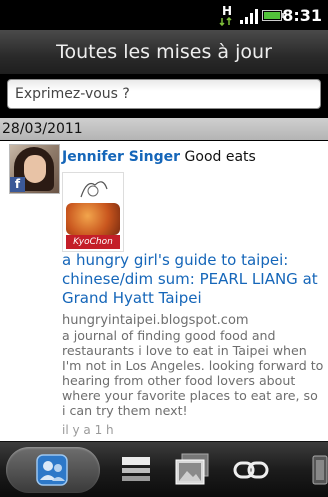 This screenshot has width=328, height=497. Describe the element at coordinates (121, 157) in the screenshot. I see `author-name: Jennifer Singer` at that location.